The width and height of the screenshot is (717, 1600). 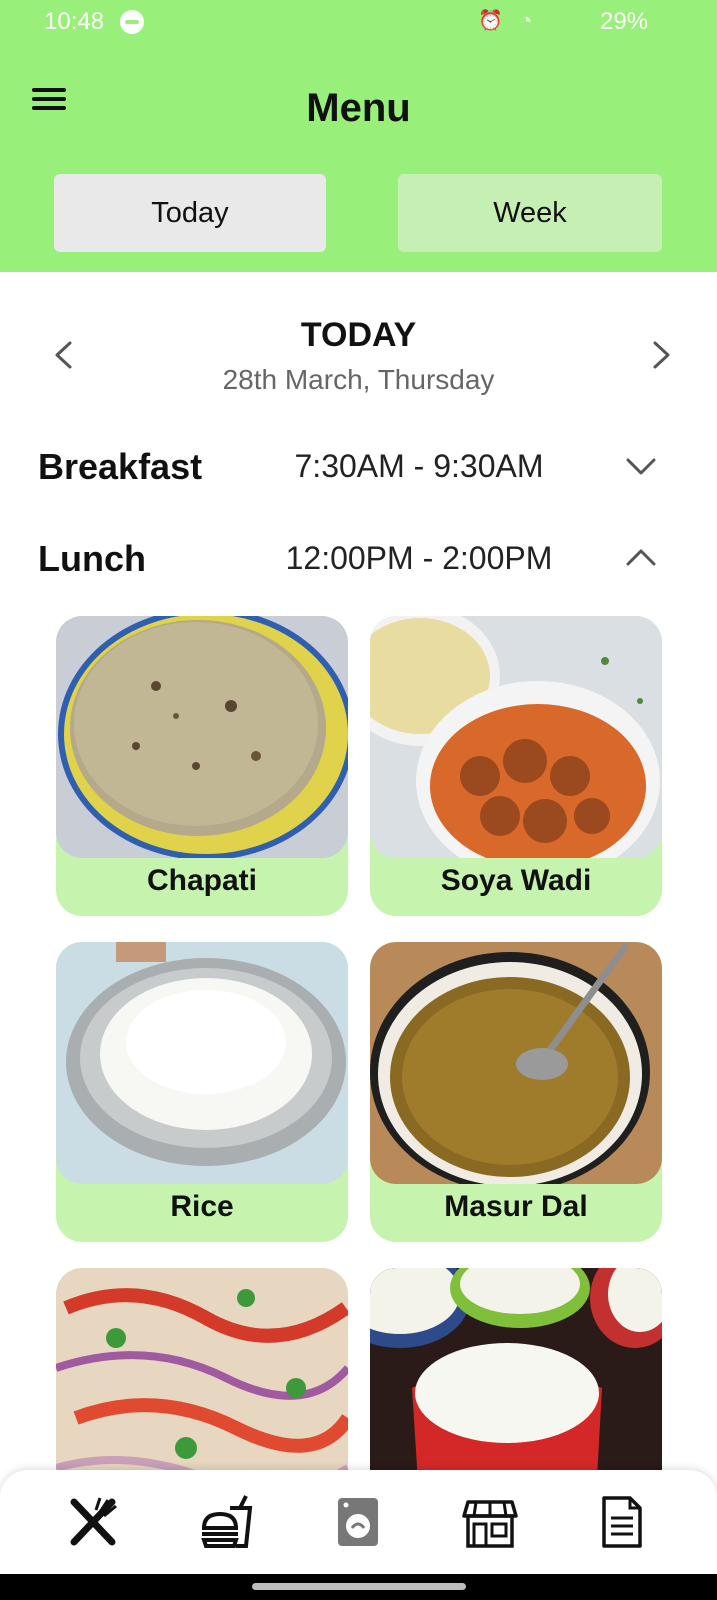 I want to click on status-icons: ⏰ ︎ ◔, so click(x=506, y=21).